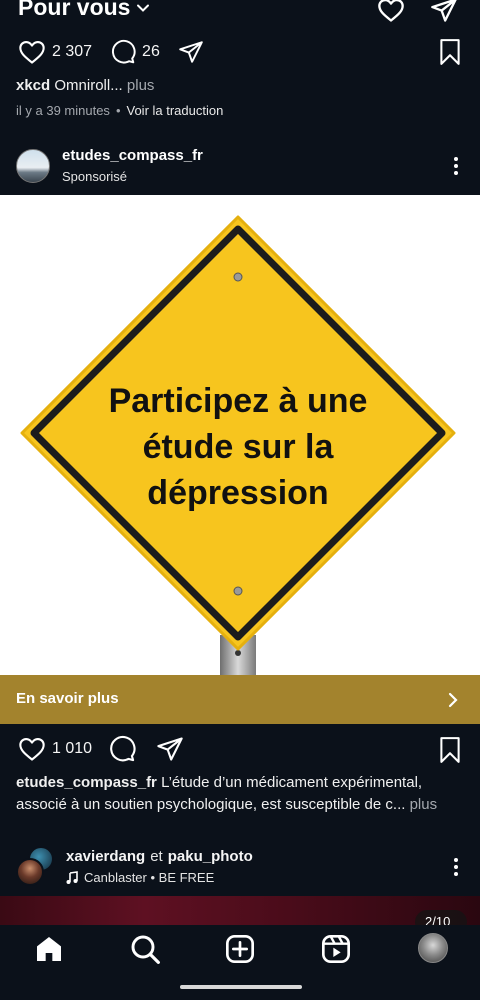 The image size is (480, 1000). Describe the element at coordinates (241, 987) in the screenshot. I see `home-indicator` at that location.